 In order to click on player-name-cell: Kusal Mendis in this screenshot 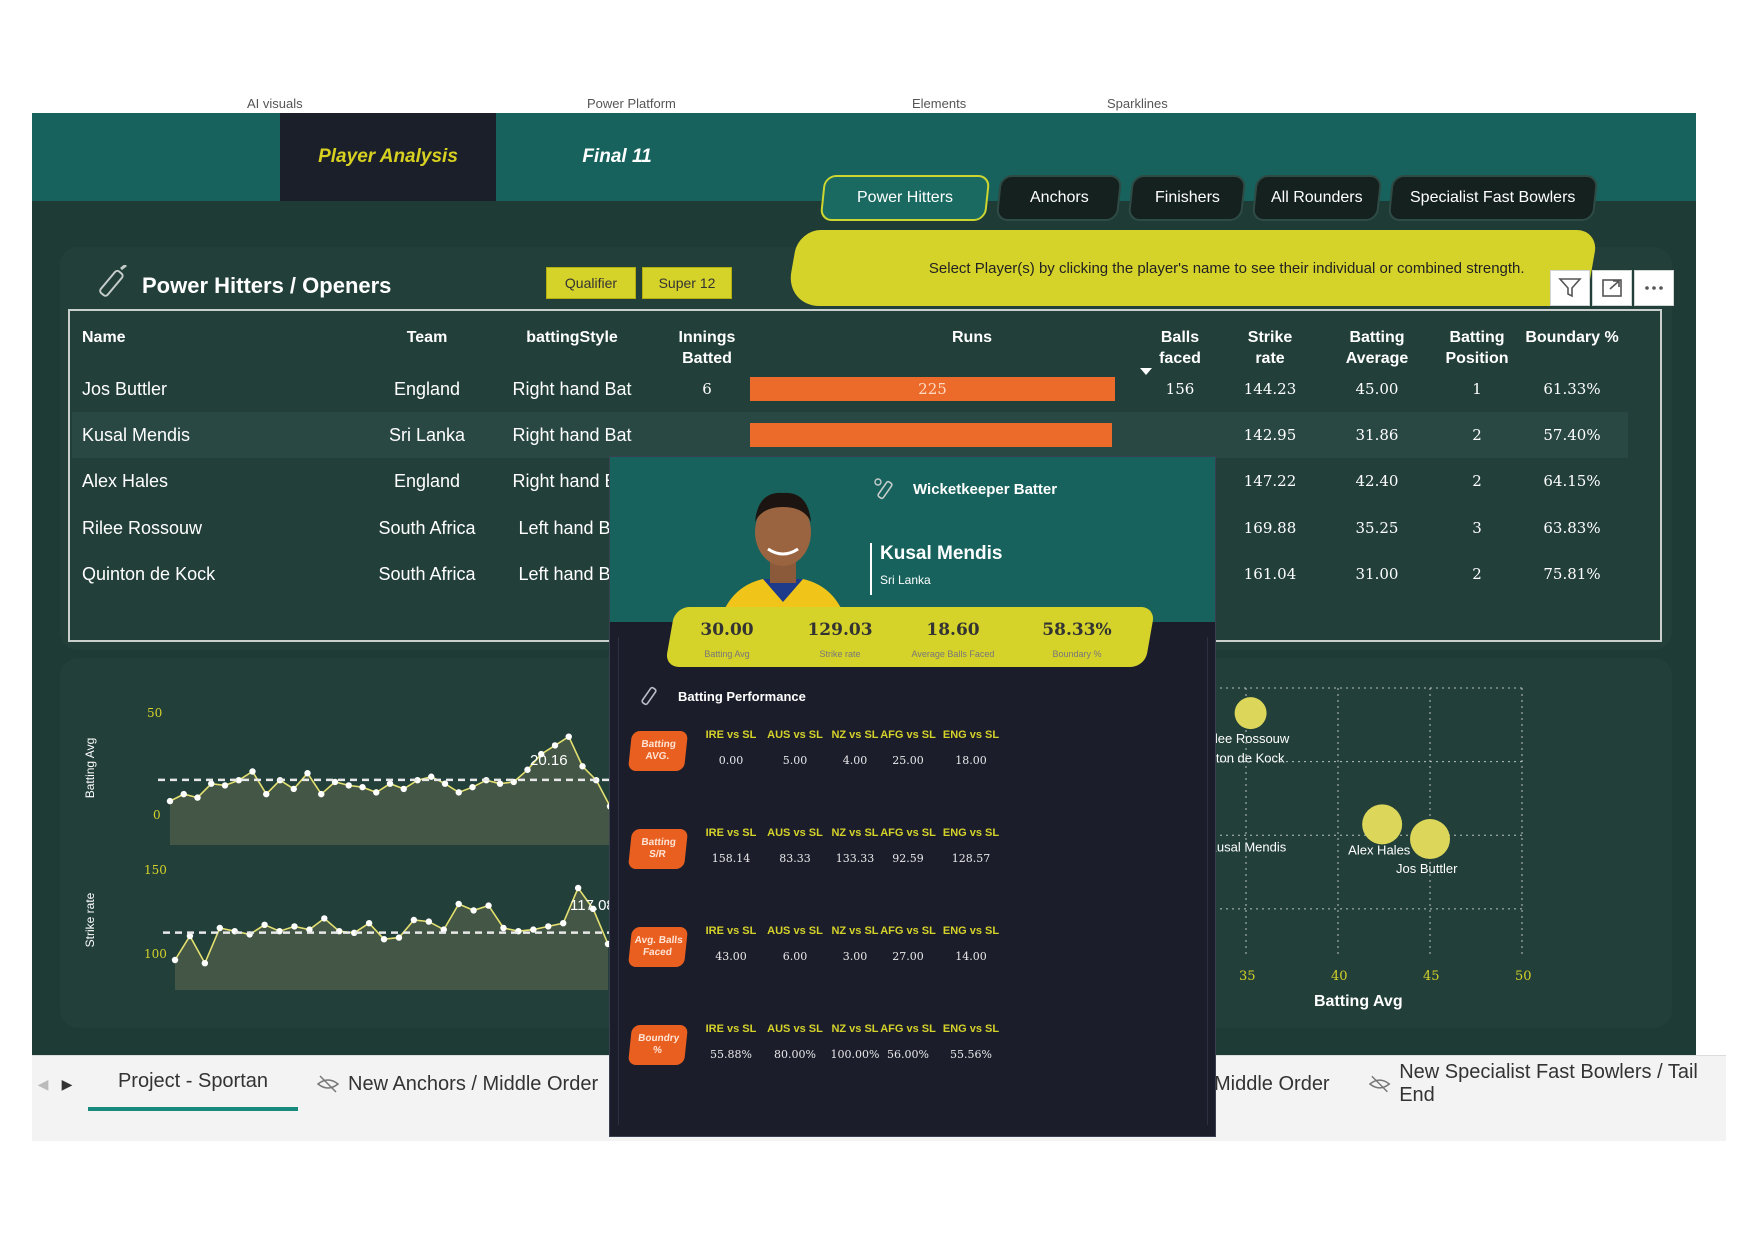, I will do `click(136, 435)`.